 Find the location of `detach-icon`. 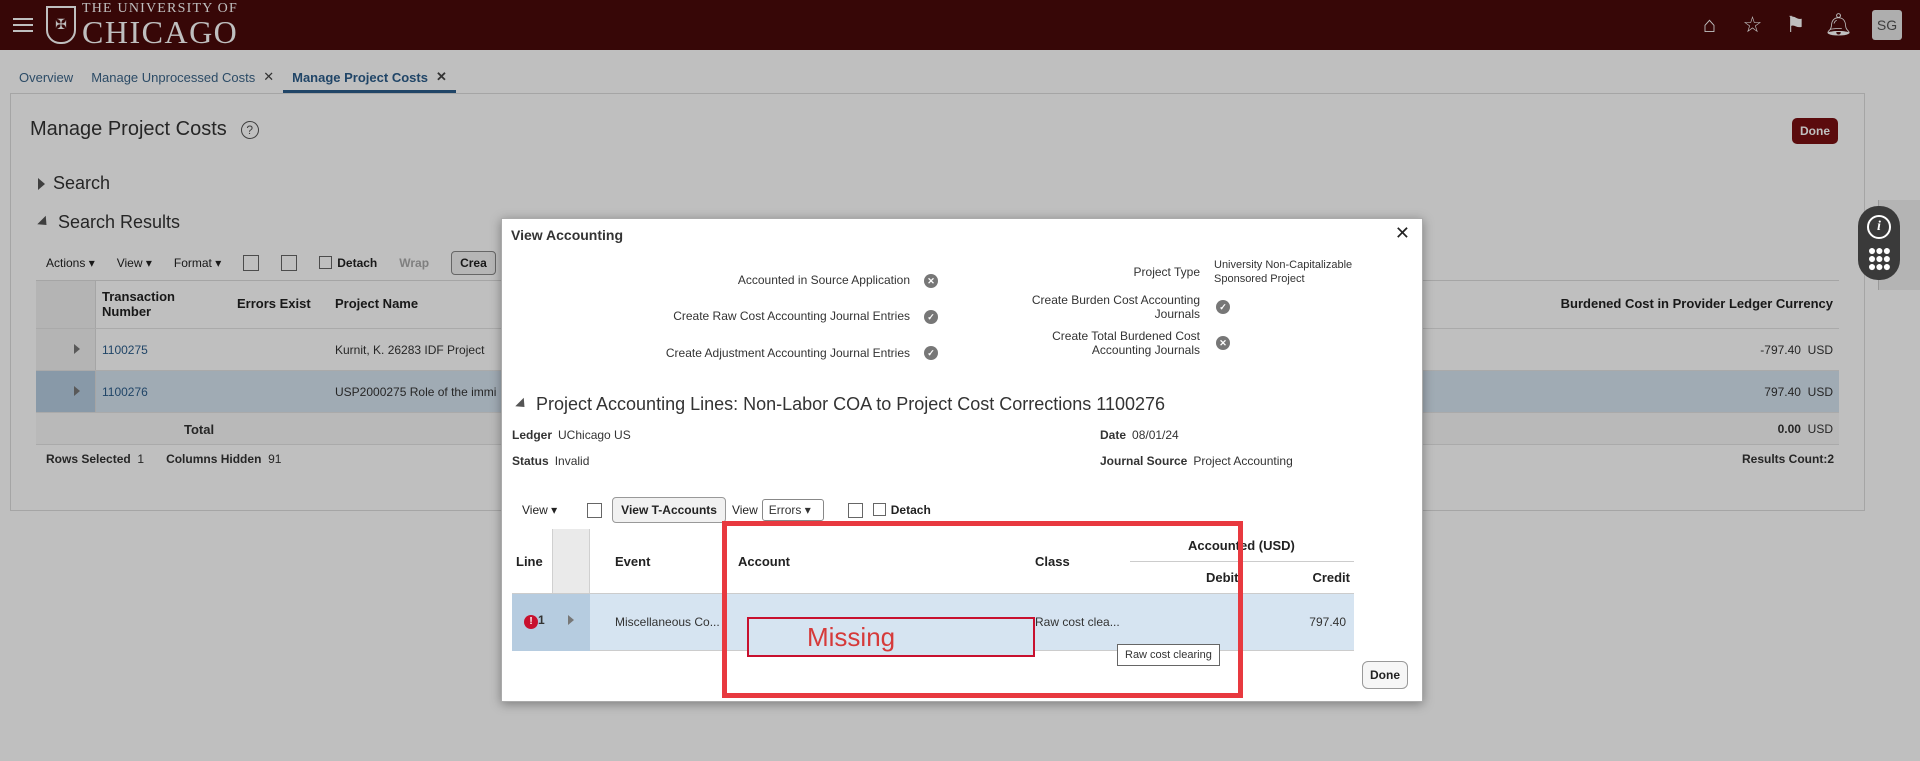

detach-icon is located at coordinates (879, 509).